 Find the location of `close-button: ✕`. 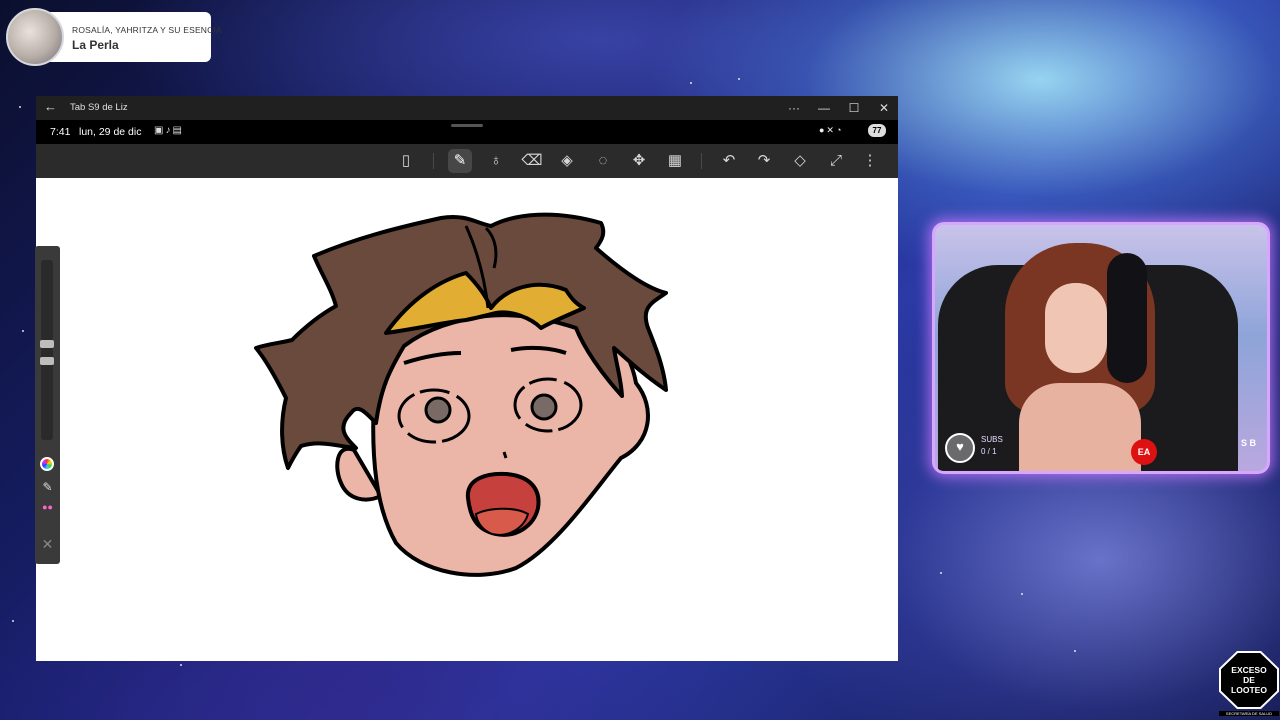

close-button: ✕ is located at coordinates (884, 108).